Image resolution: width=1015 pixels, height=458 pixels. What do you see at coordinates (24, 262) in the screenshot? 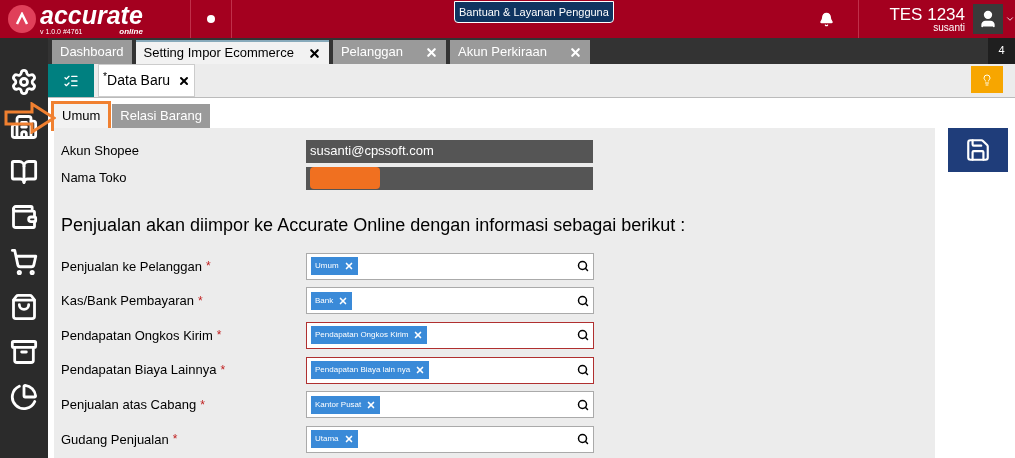
I see `cart-icon` at bounding box center [24, 262].